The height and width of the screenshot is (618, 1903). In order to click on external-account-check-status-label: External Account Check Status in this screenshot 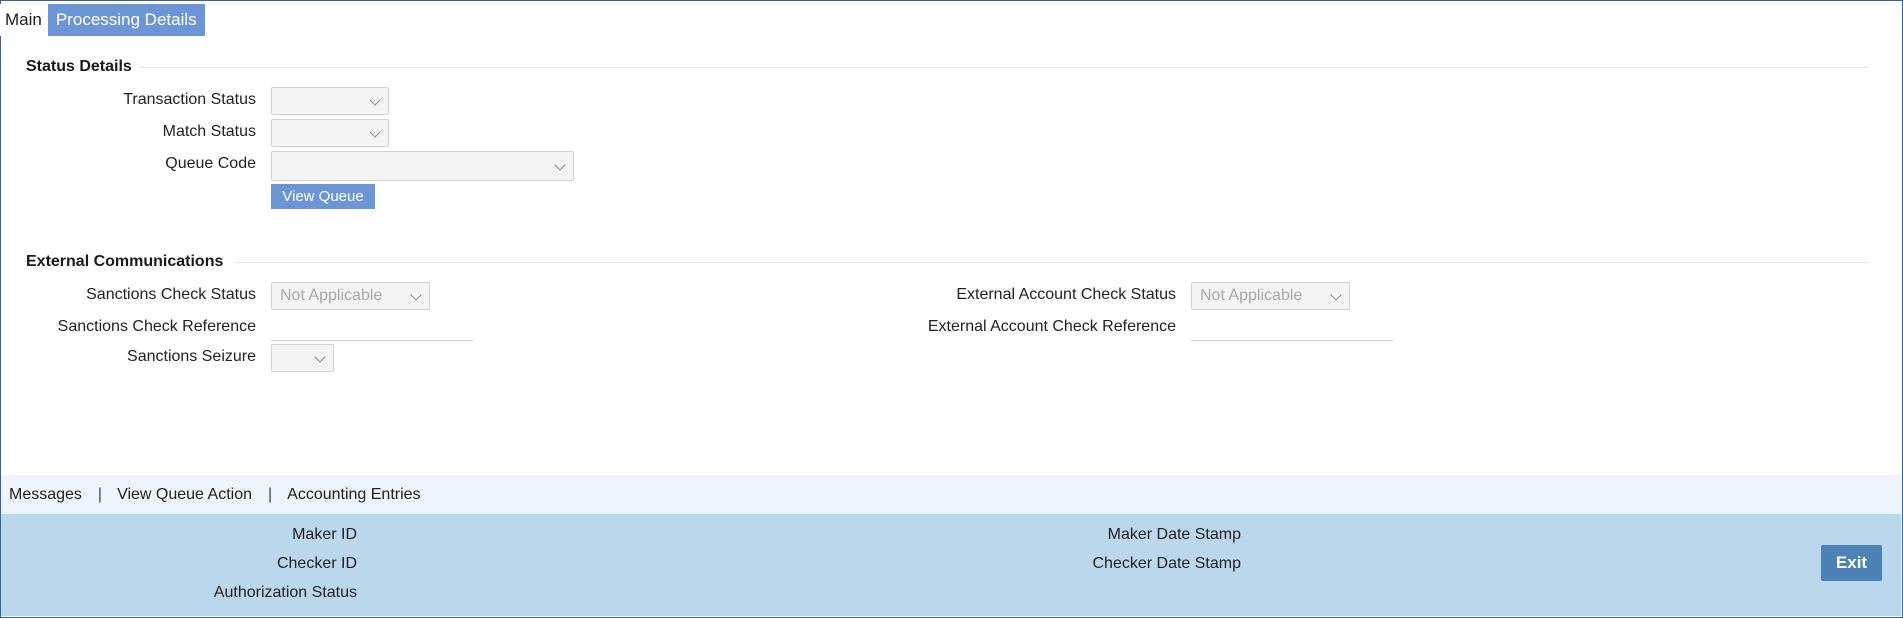, I will do `click(1066, 294)`.